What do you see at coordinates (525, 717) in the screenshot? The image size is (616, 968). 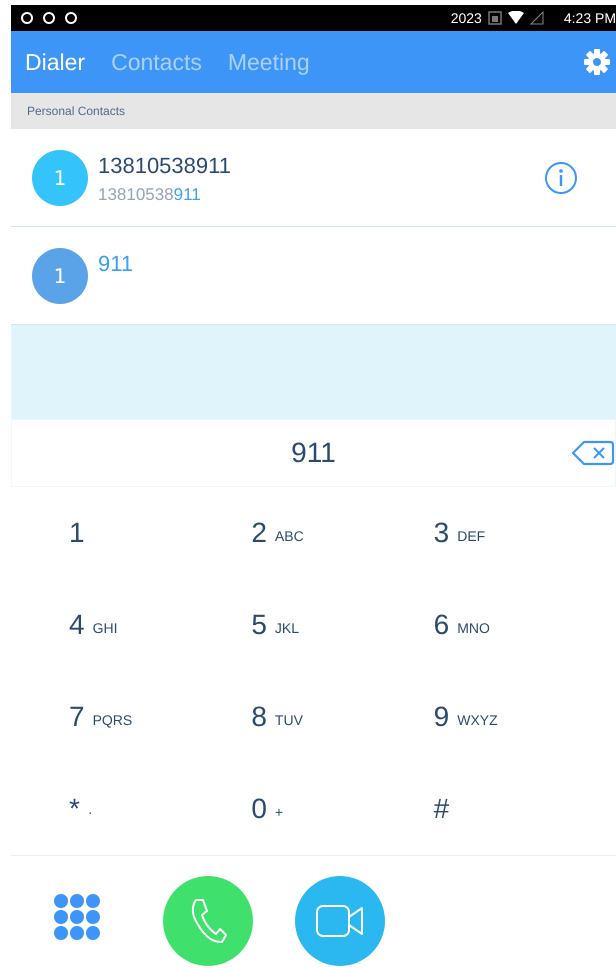 I see `keypad-key: 9 WXYZ` at bounding box center [525, 717].